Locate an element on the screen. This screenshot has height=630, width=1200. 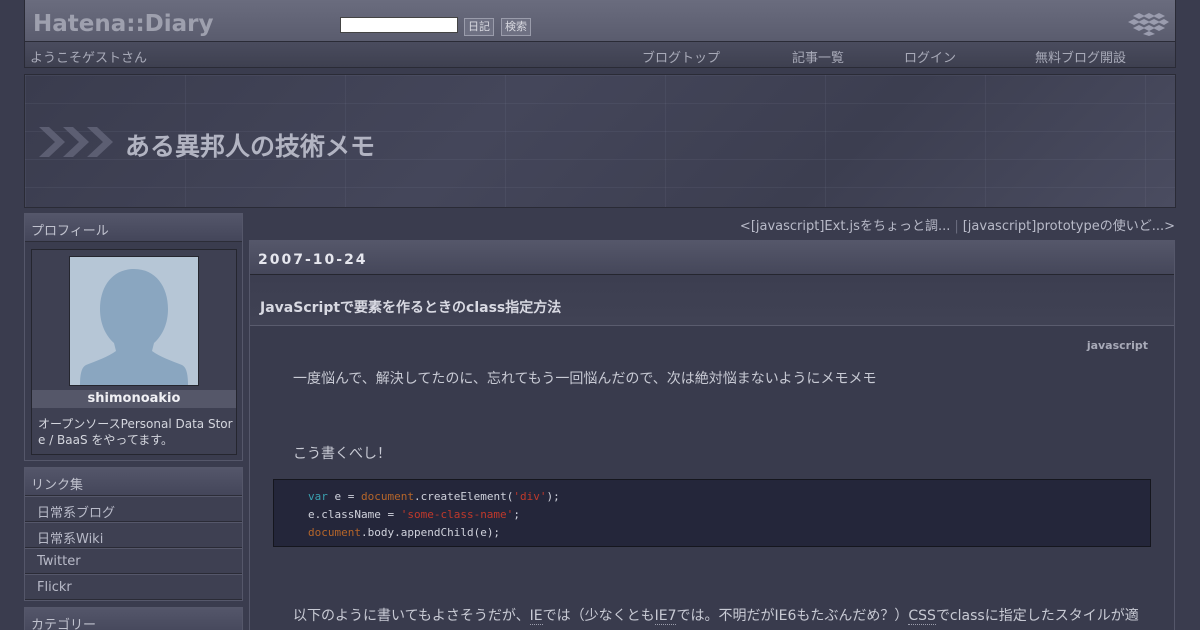
avatar is located at coordinates (134, 321).